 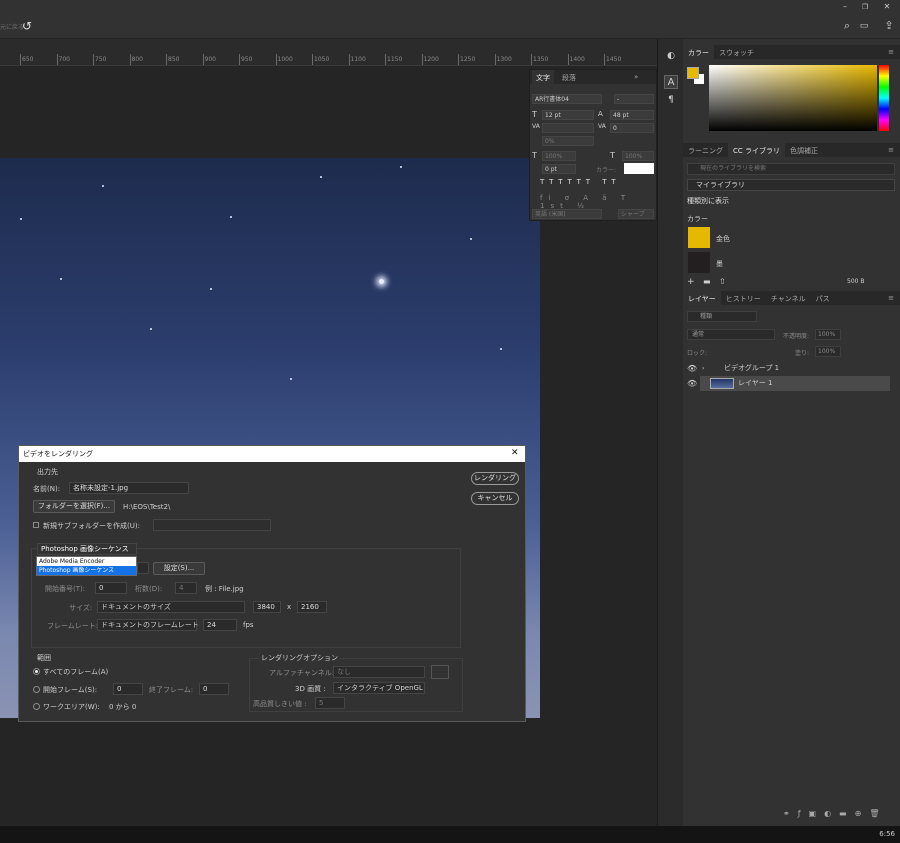 What do you see at coordinates (567, 214) in the screenshot?
I see `language-select: 英語 (米国)` at bounding box center [567, 214].